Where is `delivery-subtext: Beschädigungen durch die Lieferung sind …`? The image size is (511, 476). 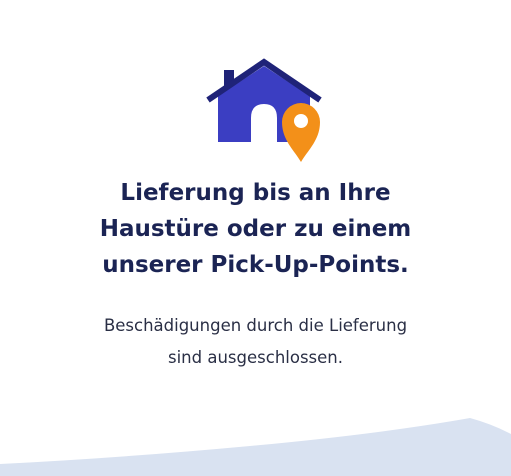
delivery-subtext: Beschädigungen durch die Lieferung sind … is located at coordinates (255, 342).